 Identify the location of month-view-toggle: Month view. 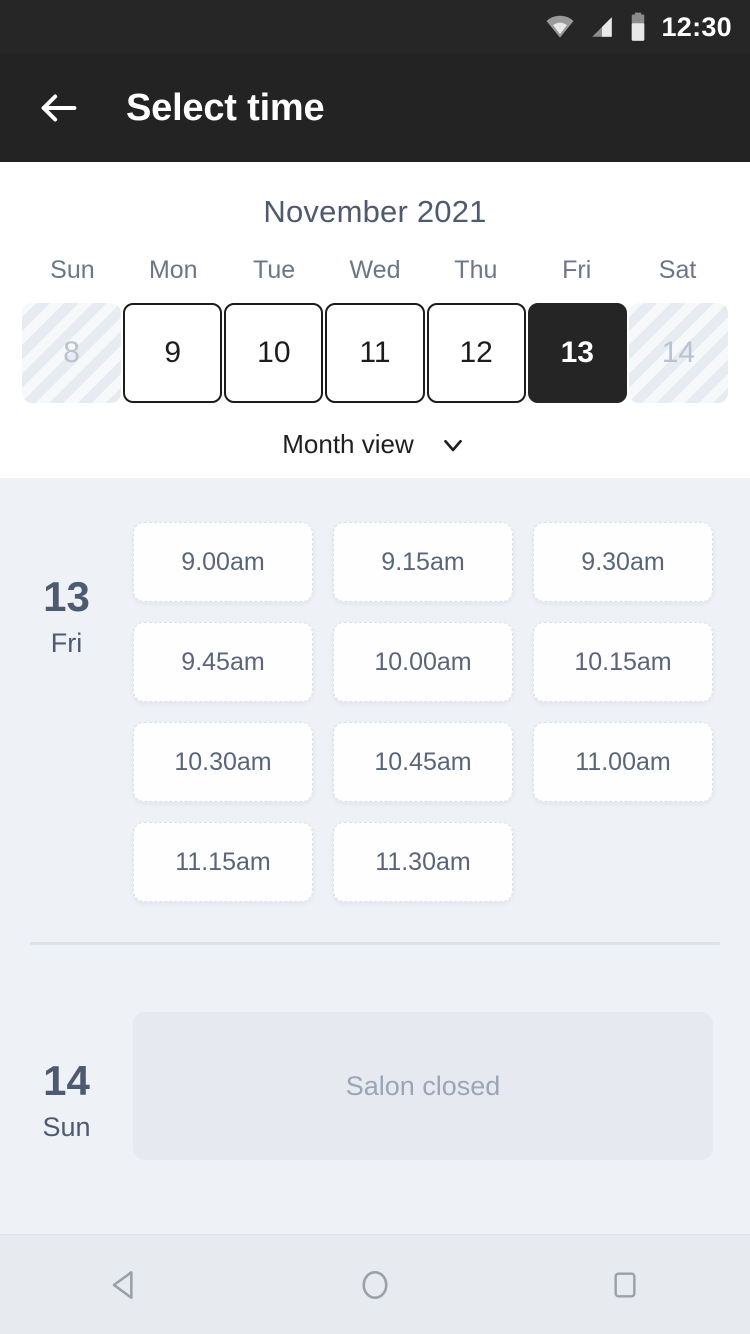
(375, 444).